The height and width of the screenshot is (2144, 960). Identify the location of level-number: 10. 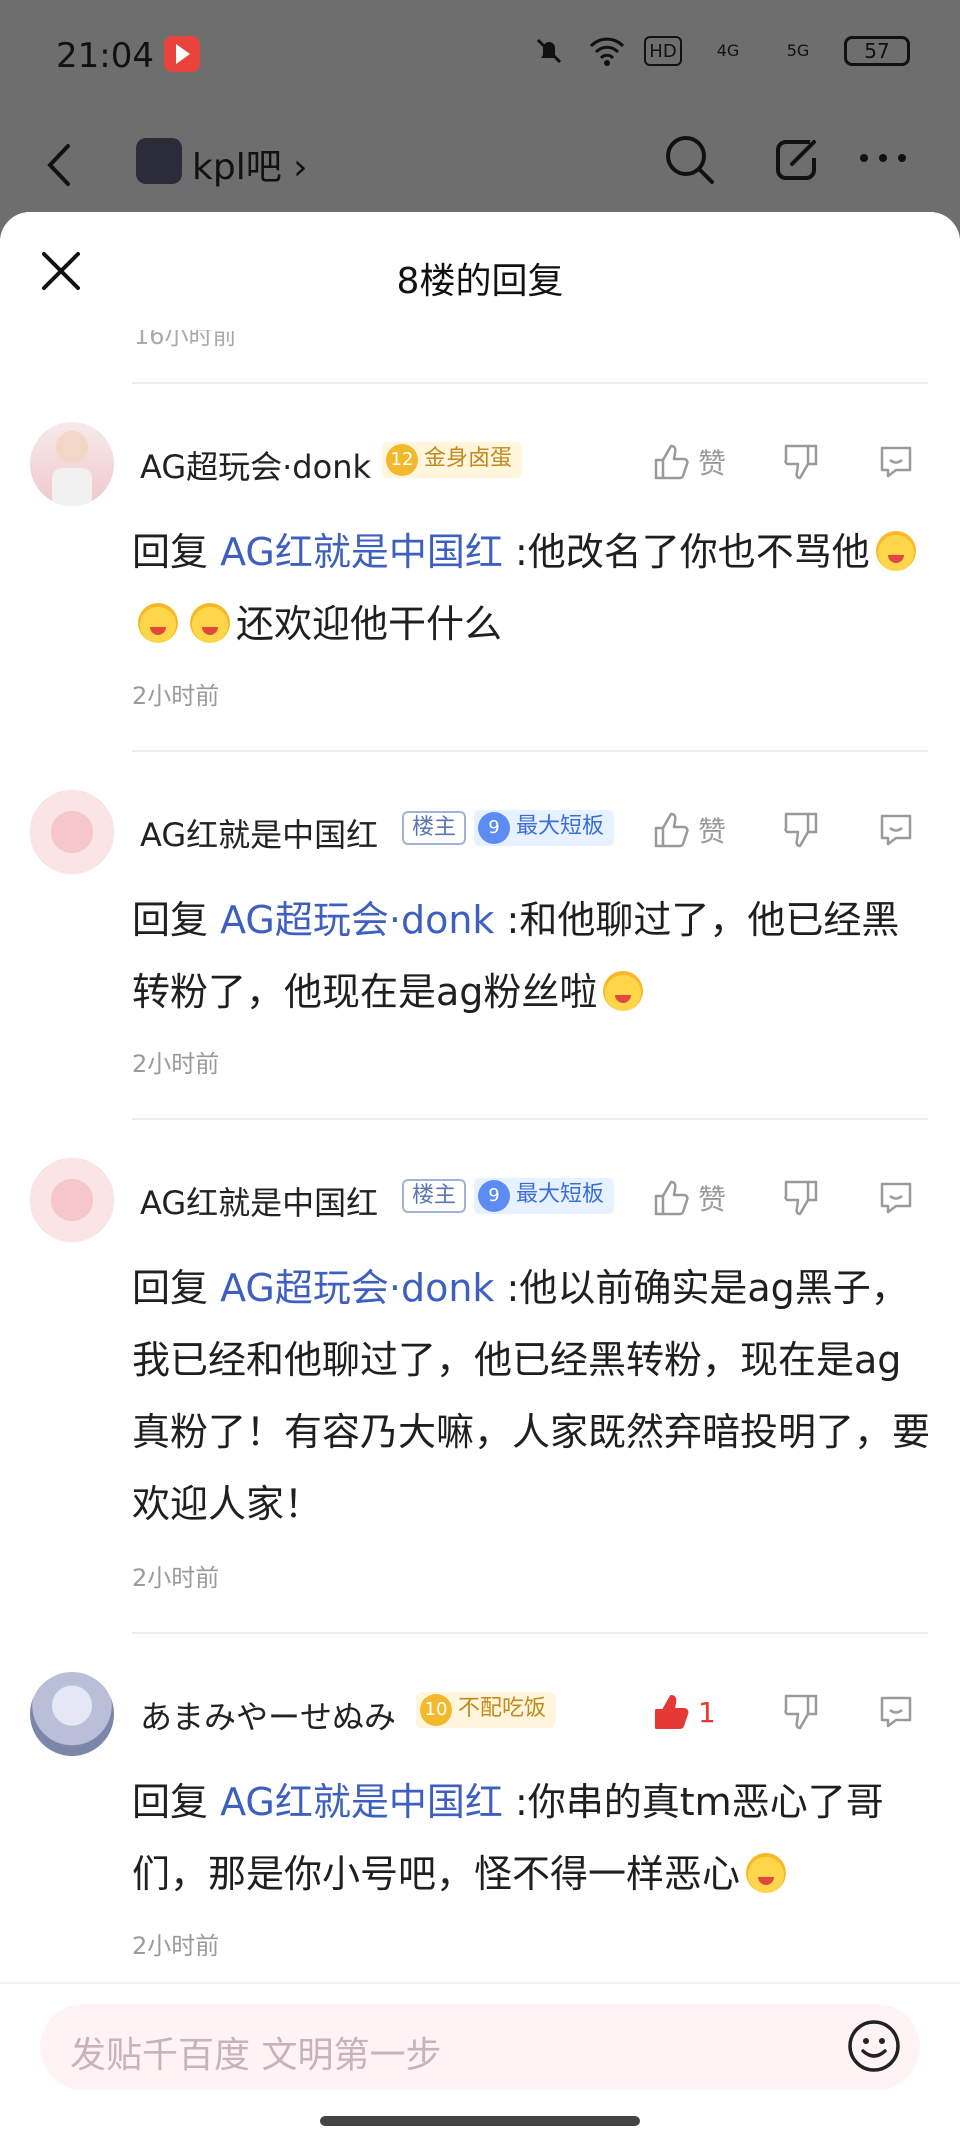
(436, 1710).